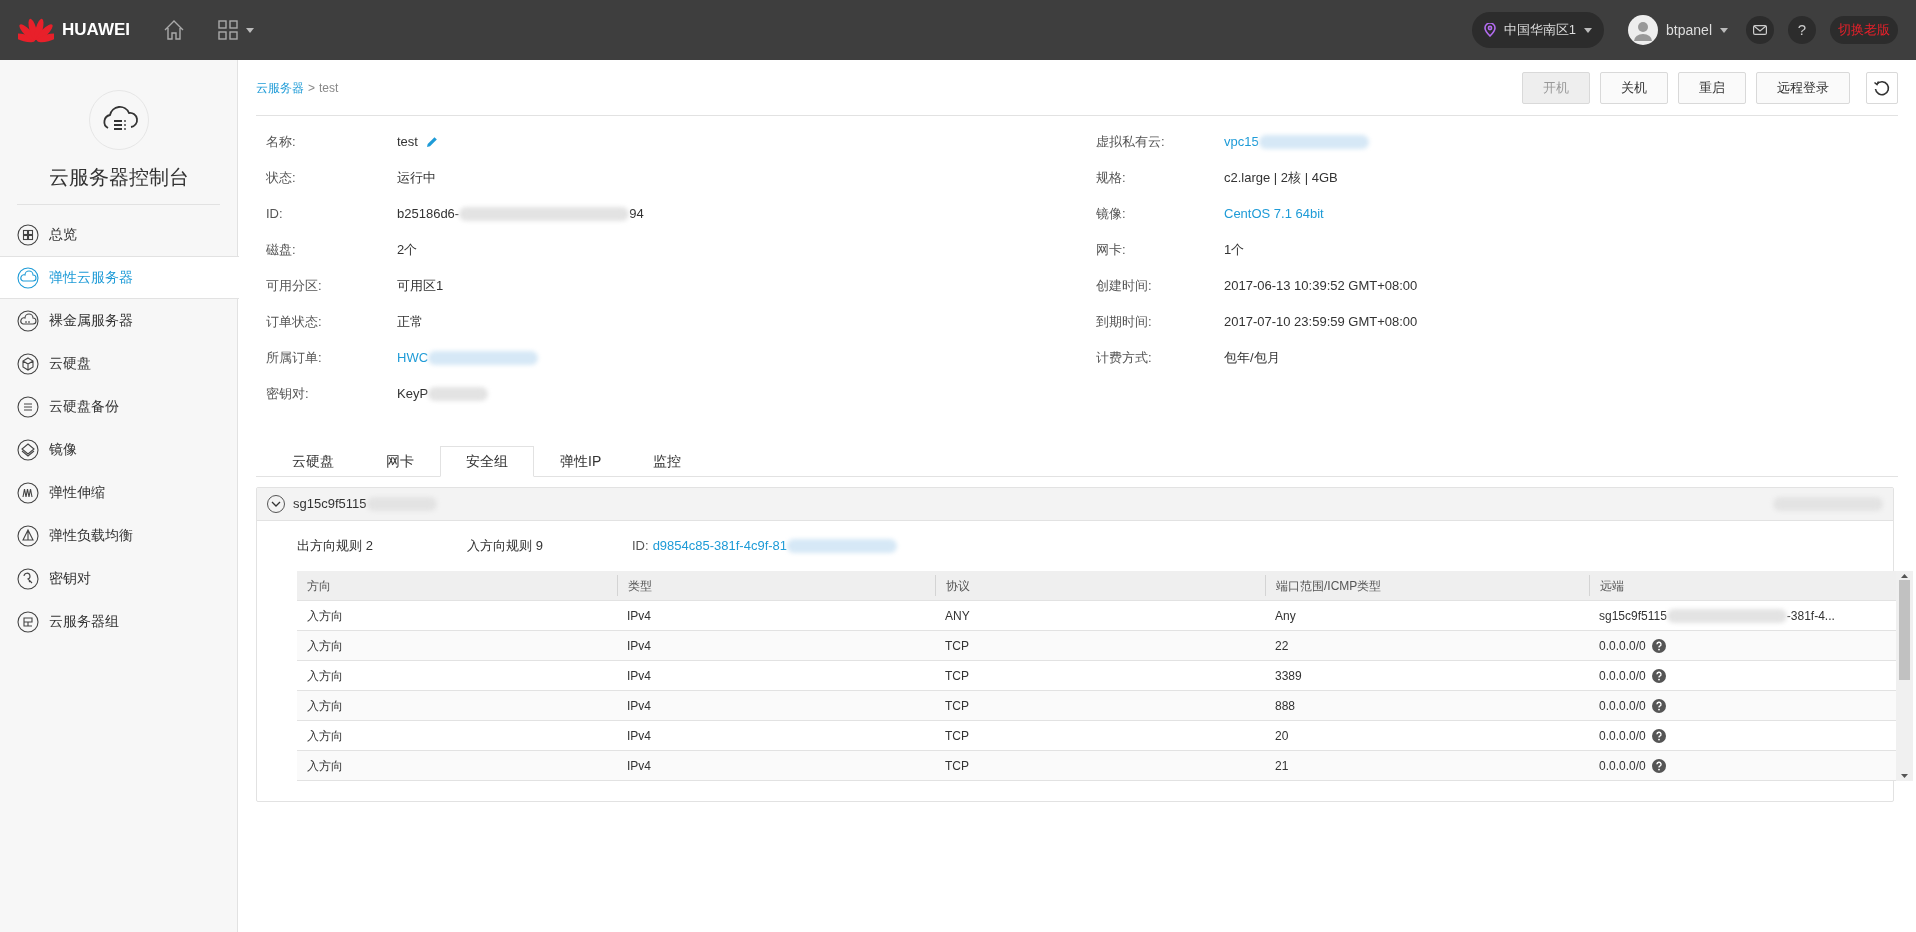  What do you see at coordinates (1489, 30) in the screenshot?
I see `location-pin-icon` at bounding box center [1489, 30].